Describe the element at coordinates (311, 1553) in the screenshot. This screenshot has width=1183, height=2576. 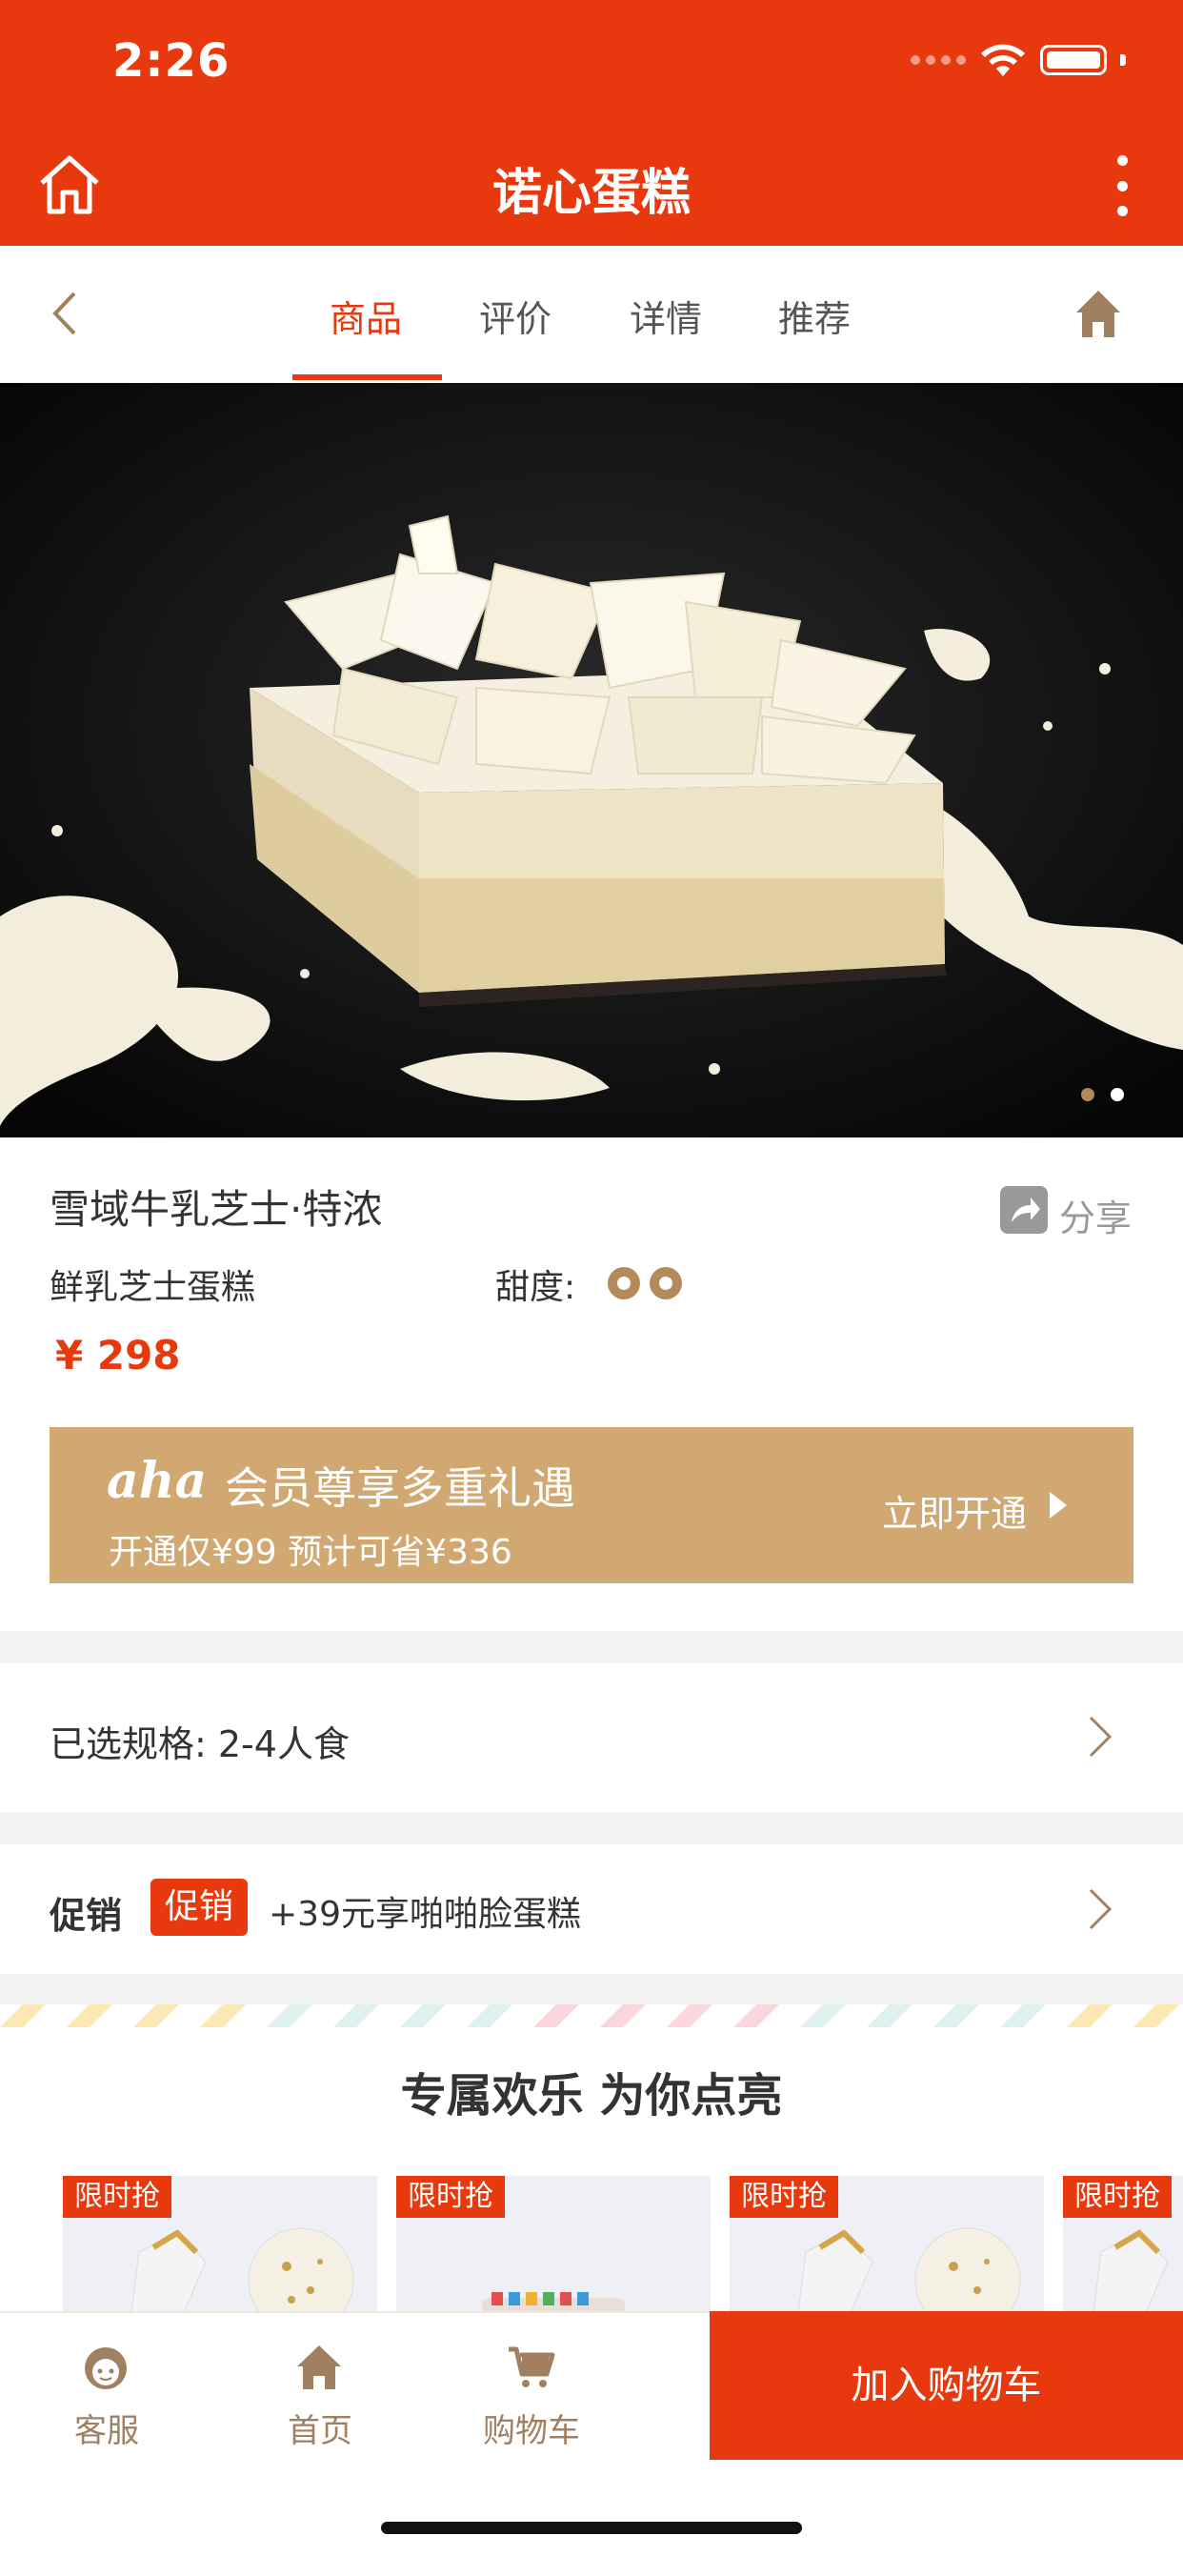
I see `membership-subtitle: 开通仅¥99 预计可省¥336` at that location.